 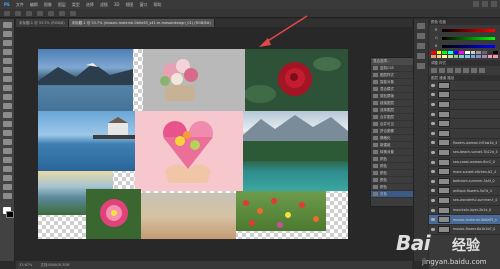 What do you see at coordinates (7, 115) in the screenshot?
I see `eraser-tool-icon` at bounding box center [7, 115].